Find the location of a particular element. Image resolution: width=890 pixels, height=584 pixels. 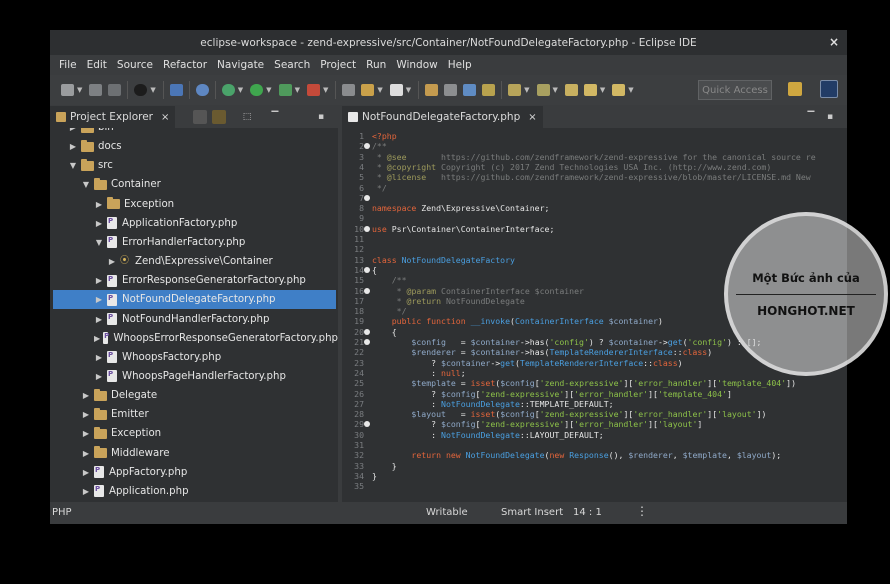

prev-annotation-icon is located at coordinates (543, 90).